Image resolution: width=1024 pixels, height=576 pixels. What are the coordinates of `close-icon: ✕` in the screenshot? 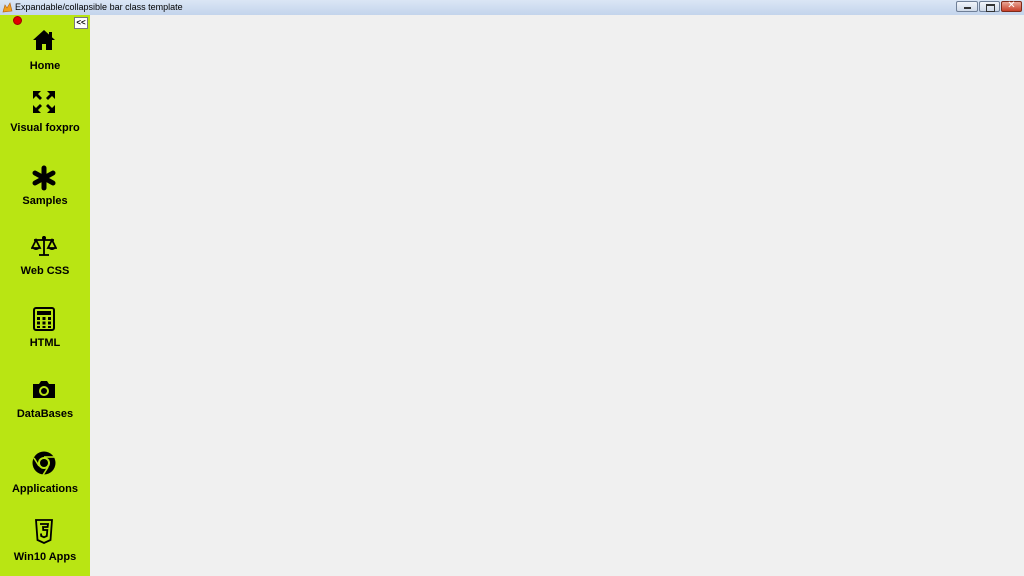 It's located at (1011, 5).